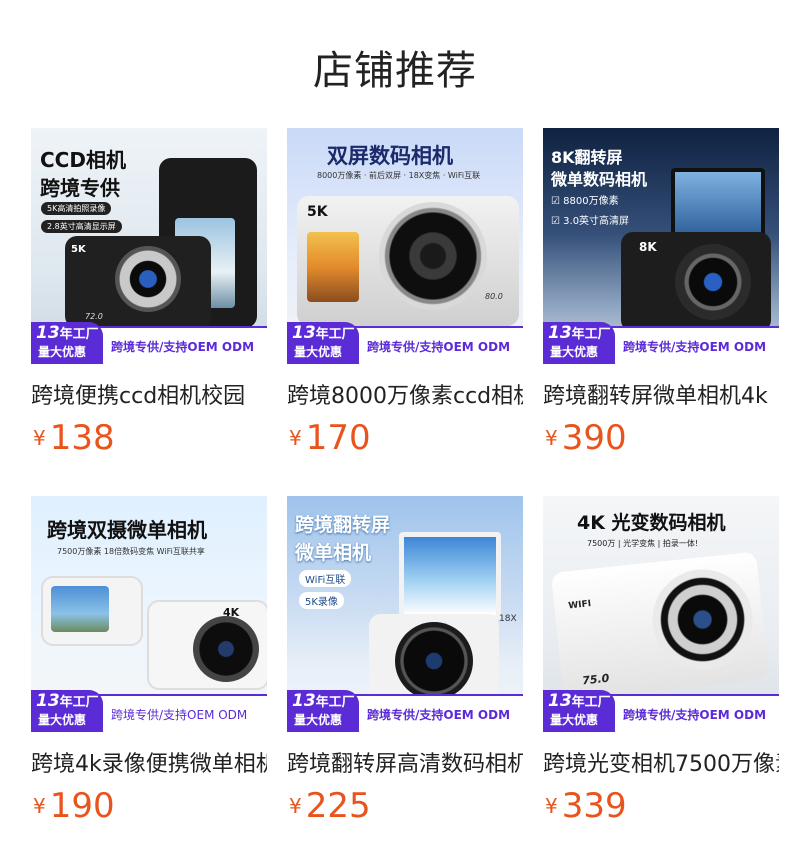 Image resolution: width=790 pixels, height=864 pixels. I want to click on product-price: ¥170, so click(330, 438).